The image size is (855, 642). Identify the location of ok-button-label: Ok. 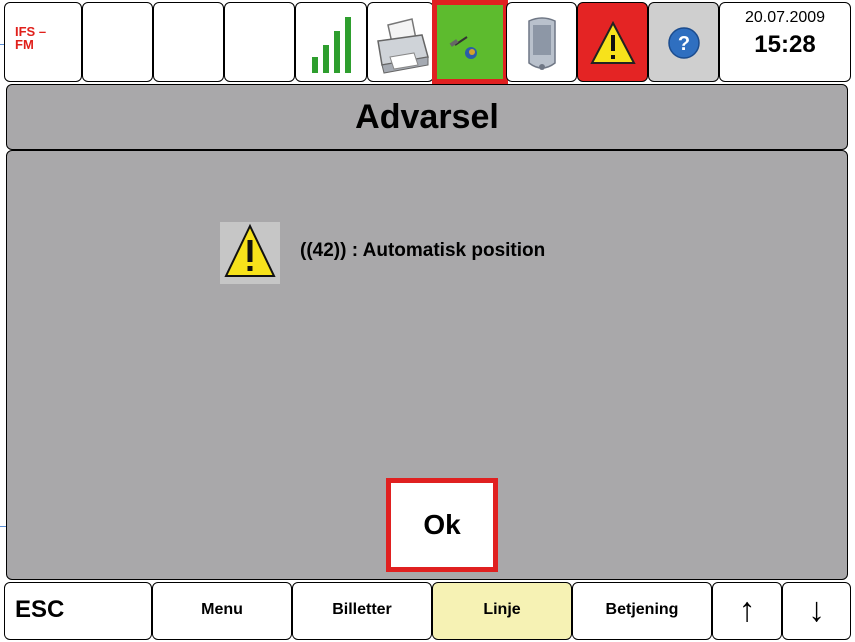
(442, 524).